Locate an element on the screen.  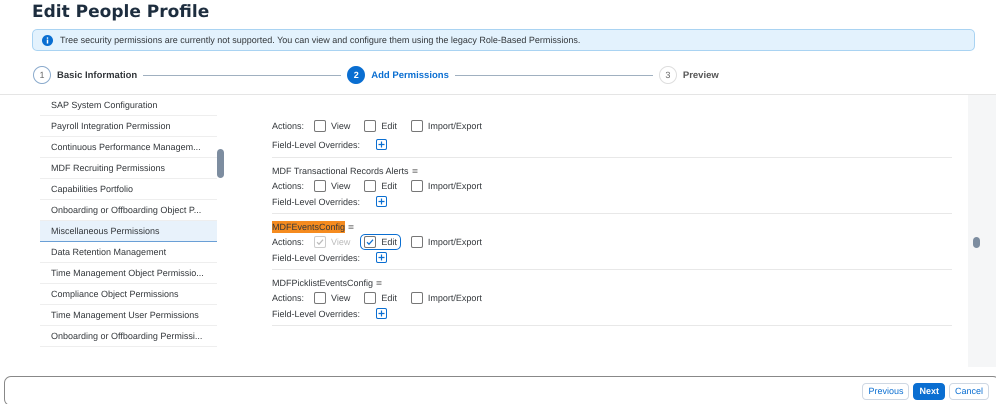
step-label: Add Permissions is located at coordinates (410, 75).